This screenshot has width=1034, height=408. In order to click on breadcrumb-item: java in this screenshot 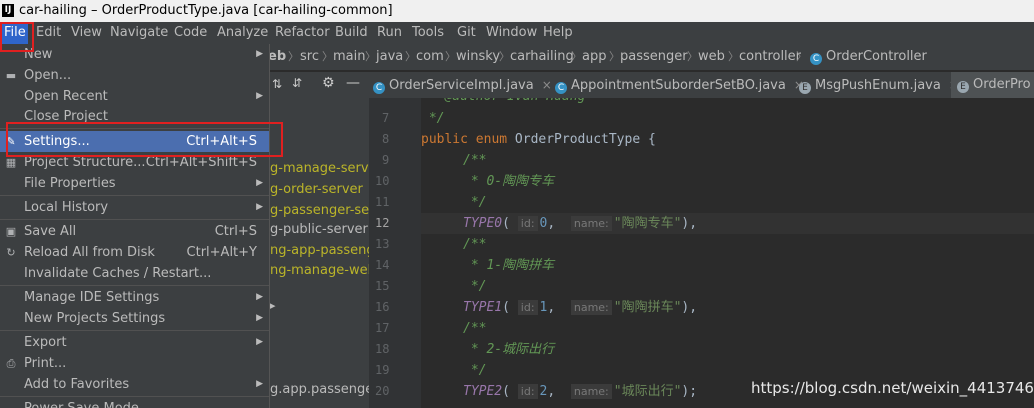, I will do `click(389, 57)`.